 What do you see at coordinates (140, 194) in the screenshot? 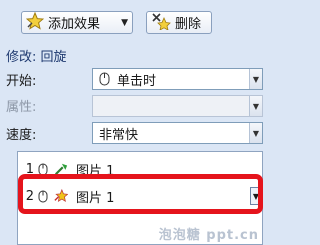
I see `highlight-annotation` at bounding box center [140, 194].